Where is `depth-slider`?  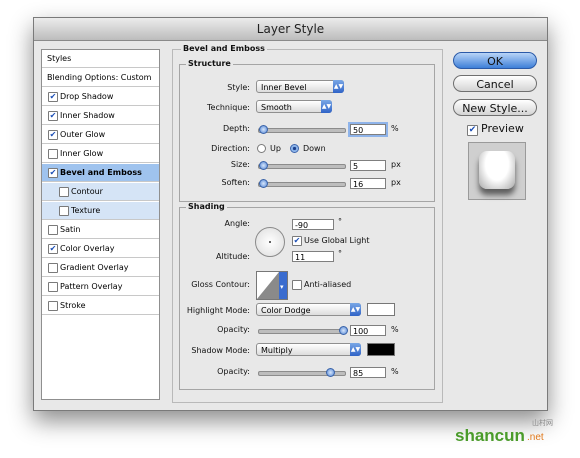 depth-slider is located at coordinates (302, 129).